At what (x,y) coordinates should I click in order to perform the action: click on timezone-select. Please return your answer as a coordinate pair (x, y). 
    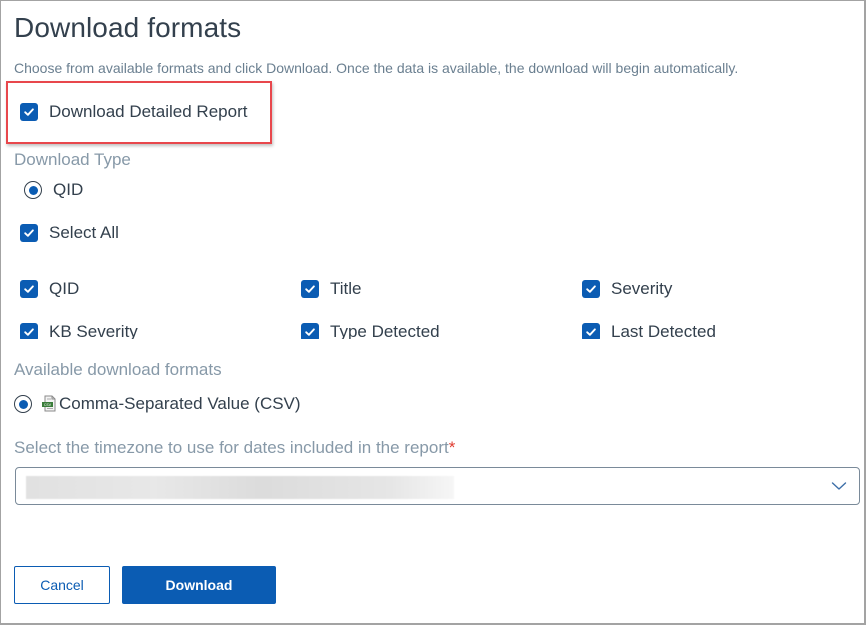
    Looking at the image, I should click on (437, 486).